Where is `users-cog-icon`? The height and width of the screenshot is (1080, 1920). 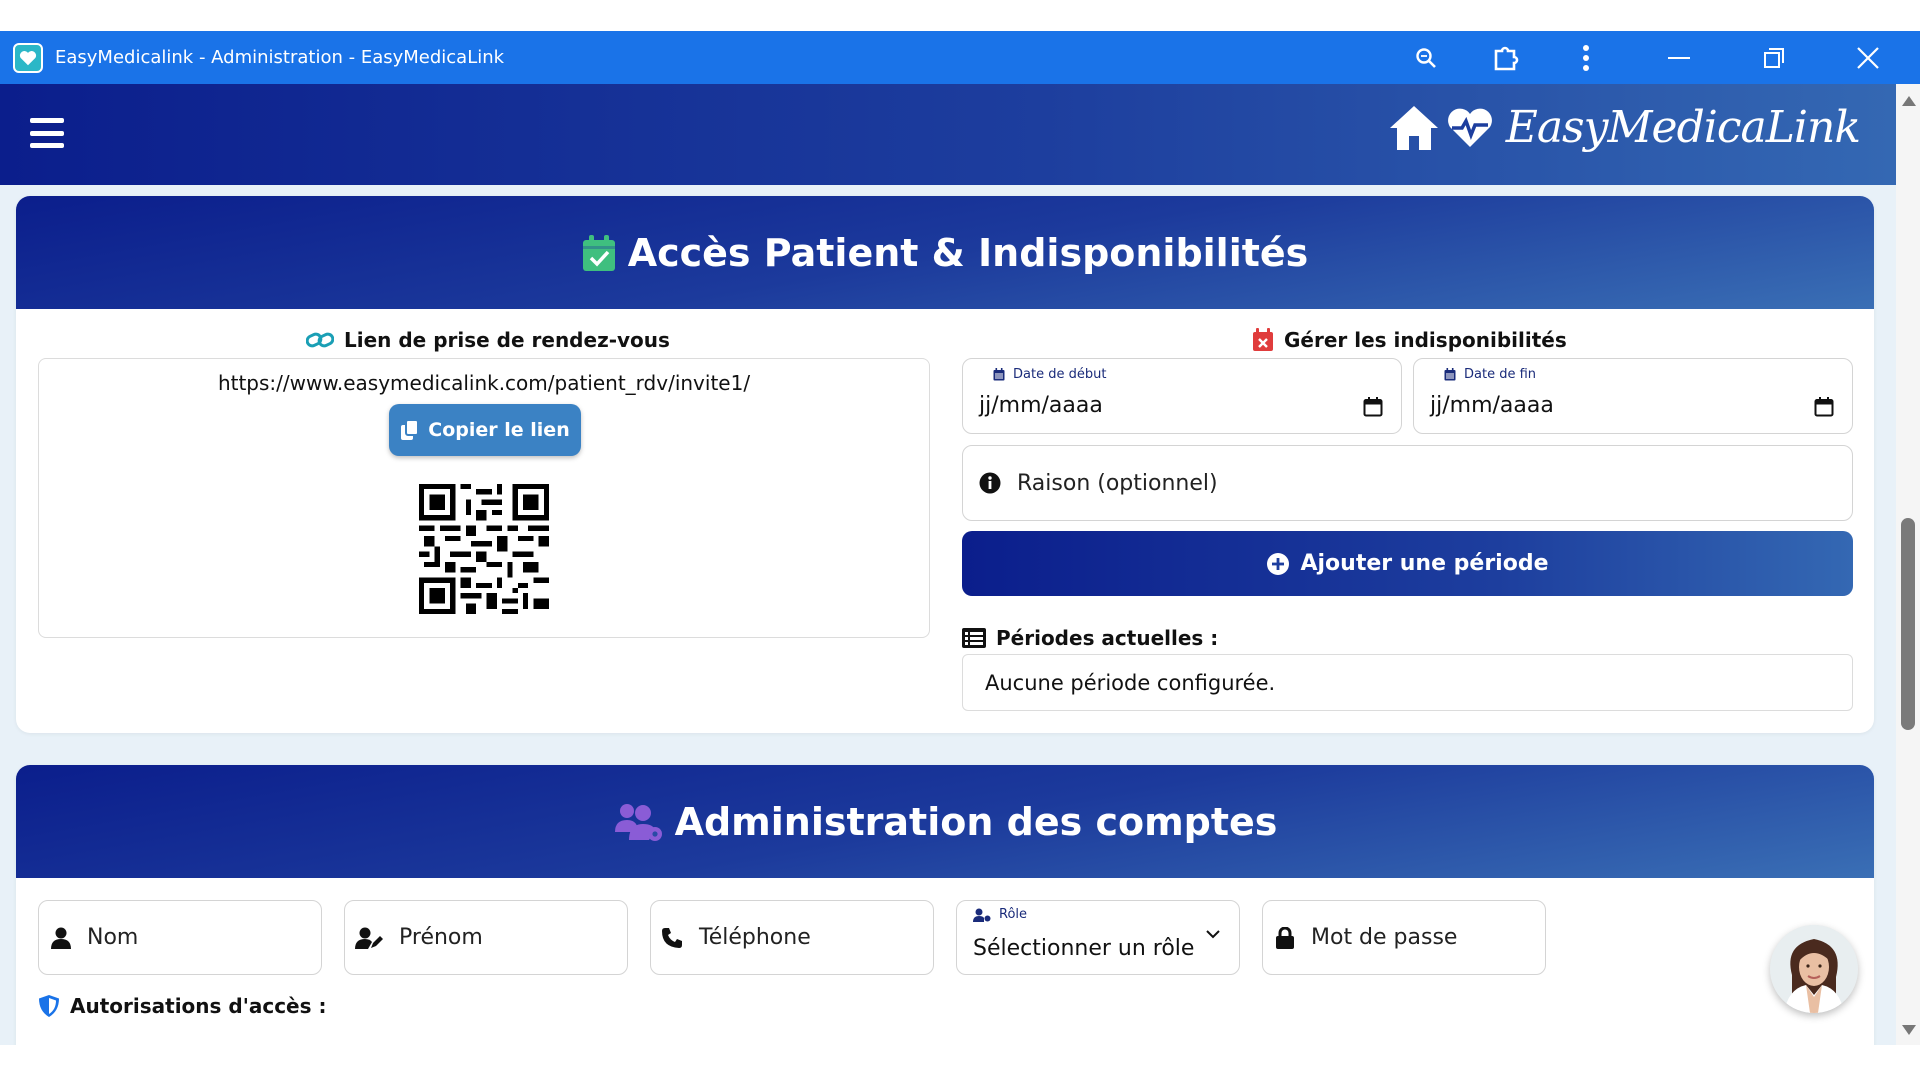 users-cog-icon is located at coordinates (638, 822).